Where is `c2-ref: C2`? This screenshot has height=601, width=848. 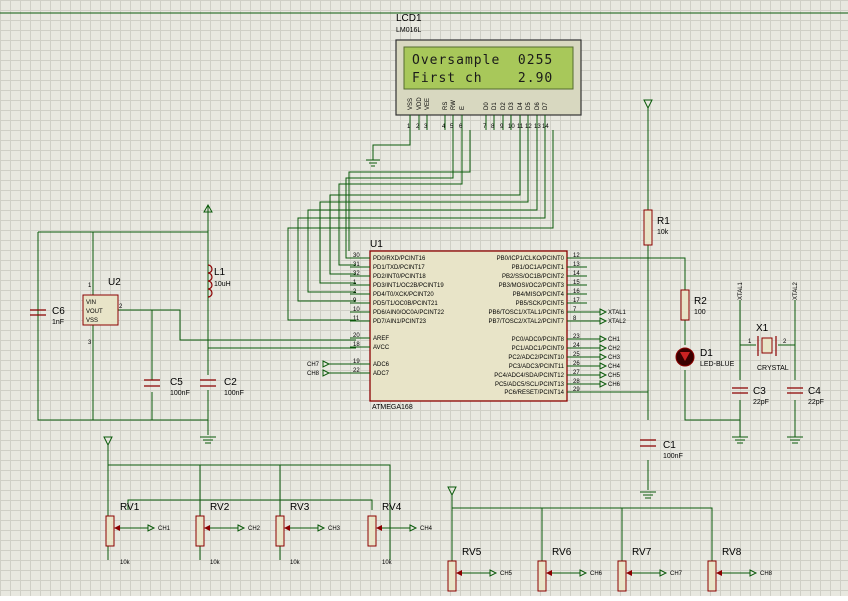
c2-ref: C2 is located at coordinates (230, 382).